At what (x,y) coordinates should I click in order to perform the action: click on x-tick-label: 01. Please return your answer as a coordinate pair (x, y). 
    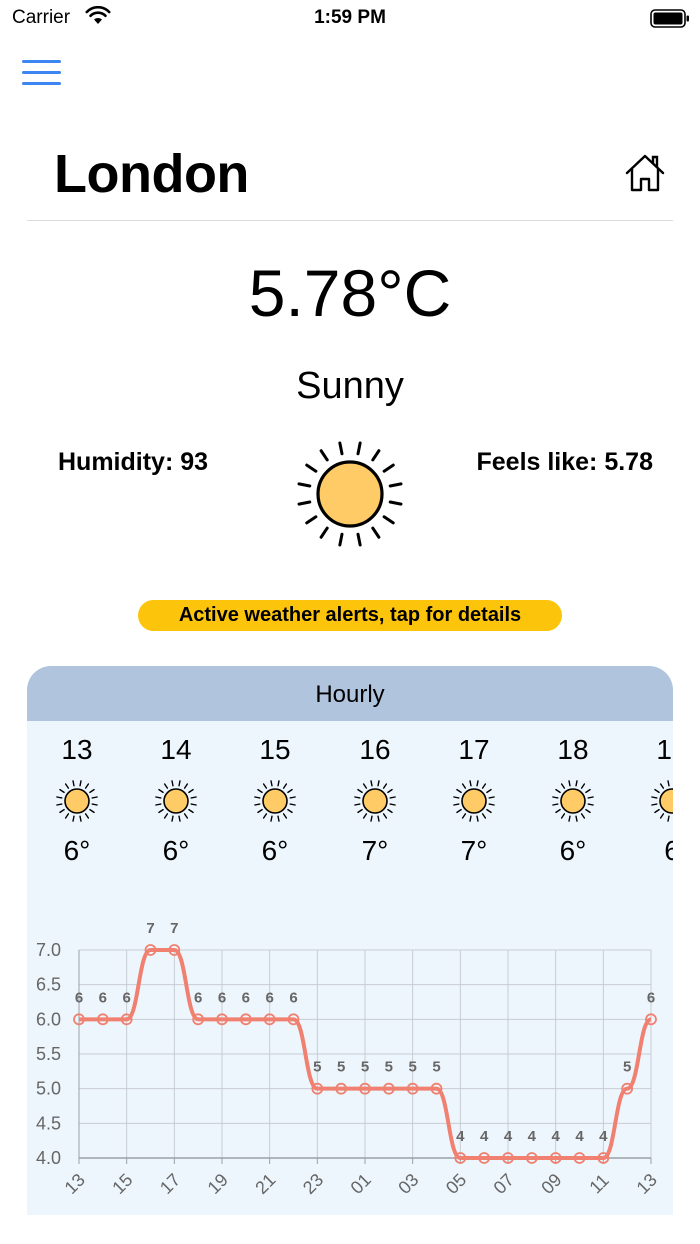
    Looking at the image, I should click on (361, 1184).